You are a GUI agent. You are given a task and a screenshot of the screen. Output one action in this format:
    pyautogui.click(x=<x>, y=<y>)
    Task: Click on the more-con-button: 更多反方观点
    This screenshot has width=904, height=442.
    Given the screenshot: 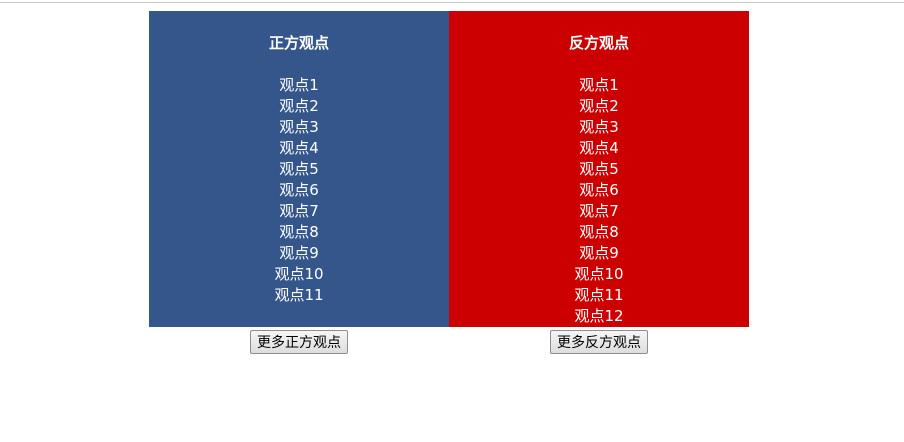 What is the action you would take?
    pyautogui.click(x=599, y=342)
    